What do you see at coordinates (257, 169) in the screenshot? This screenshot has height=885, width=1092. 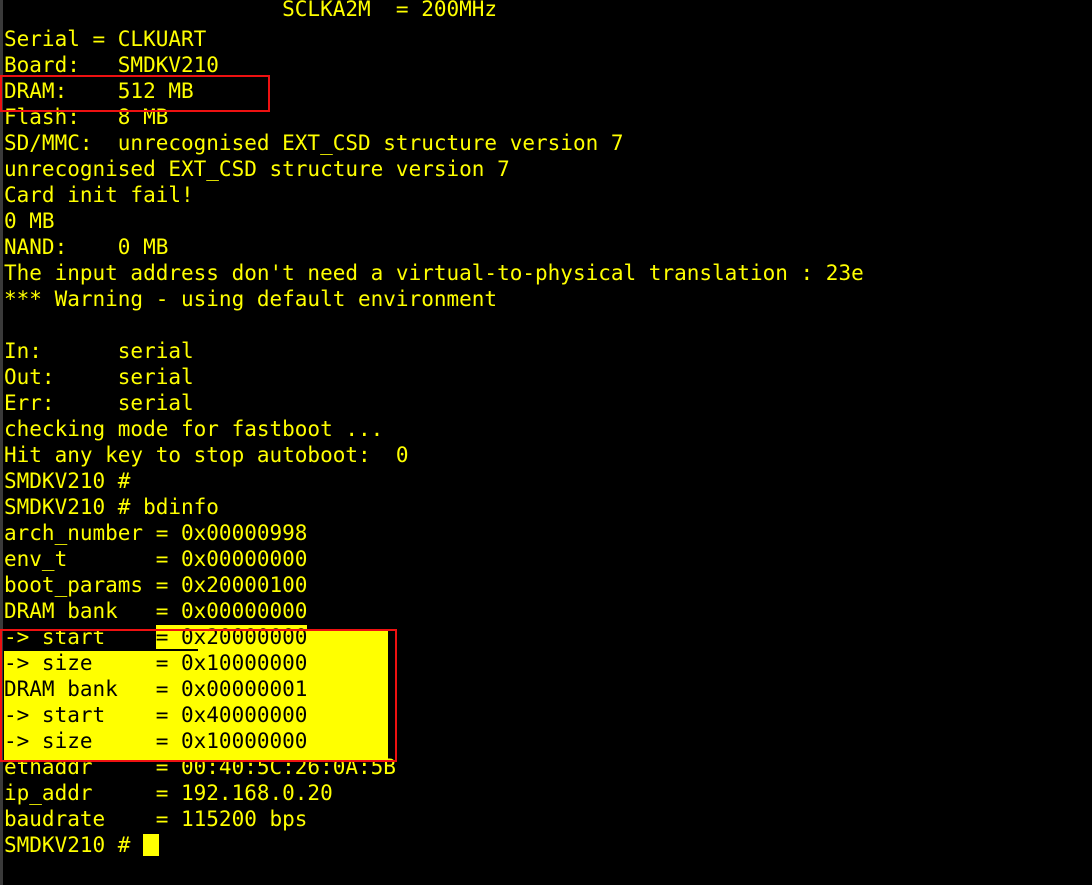 I see `terminal-line-text: unrecognised EXT_CSD structure version 7` at bounding box center [257, 169].